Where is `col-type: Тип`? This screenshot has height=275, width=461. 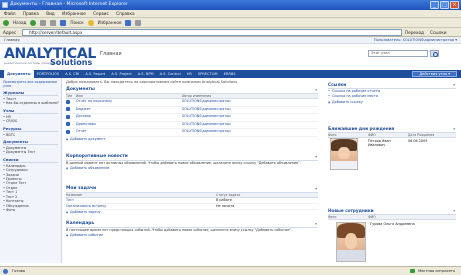 col-type: Тип is located at coordinates (71, 96).